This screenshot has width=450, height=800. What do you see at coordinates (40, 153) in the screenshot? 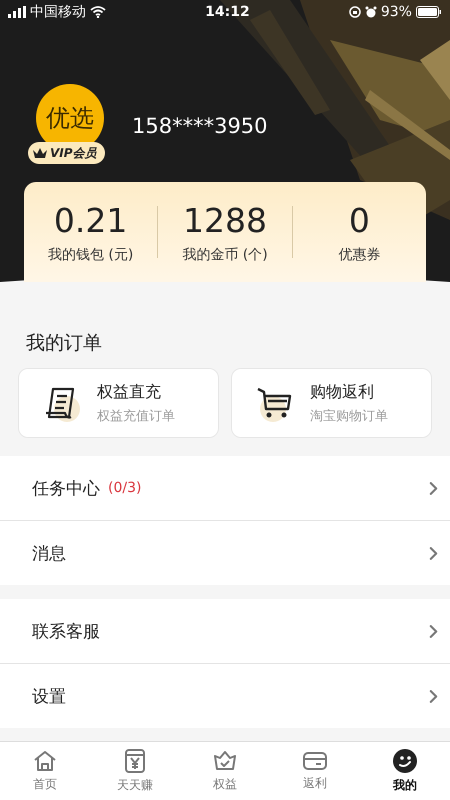
I see `crown-icon` at bounding box center [40, 153].